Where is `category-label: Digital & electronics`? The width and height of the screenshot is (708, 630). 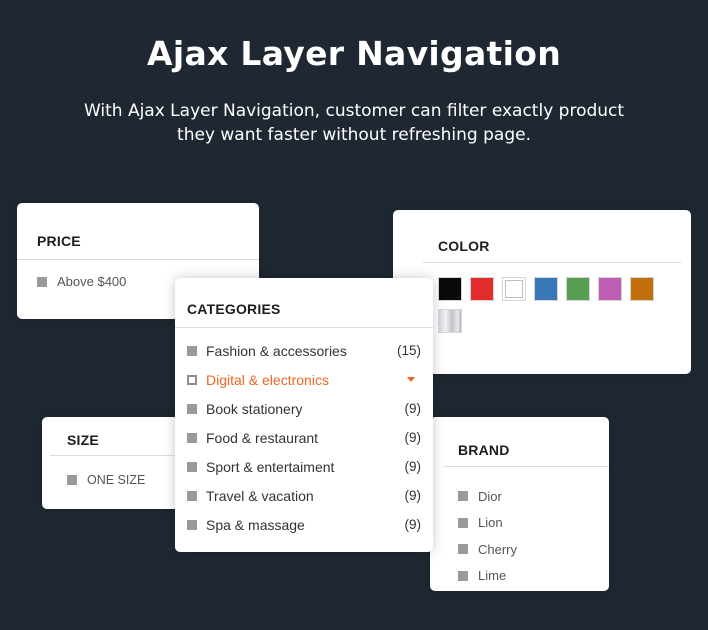
category-label: Digital & electronics is located at coordinates (267, 379).